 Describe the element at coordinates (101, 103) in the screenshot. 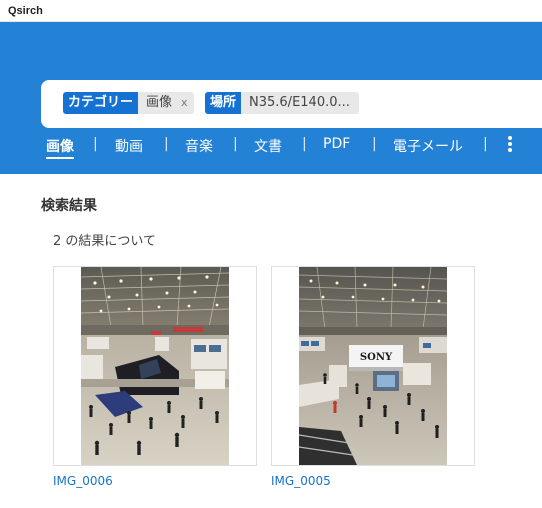

I see `filter-key-category: カテゴリー` at that location.